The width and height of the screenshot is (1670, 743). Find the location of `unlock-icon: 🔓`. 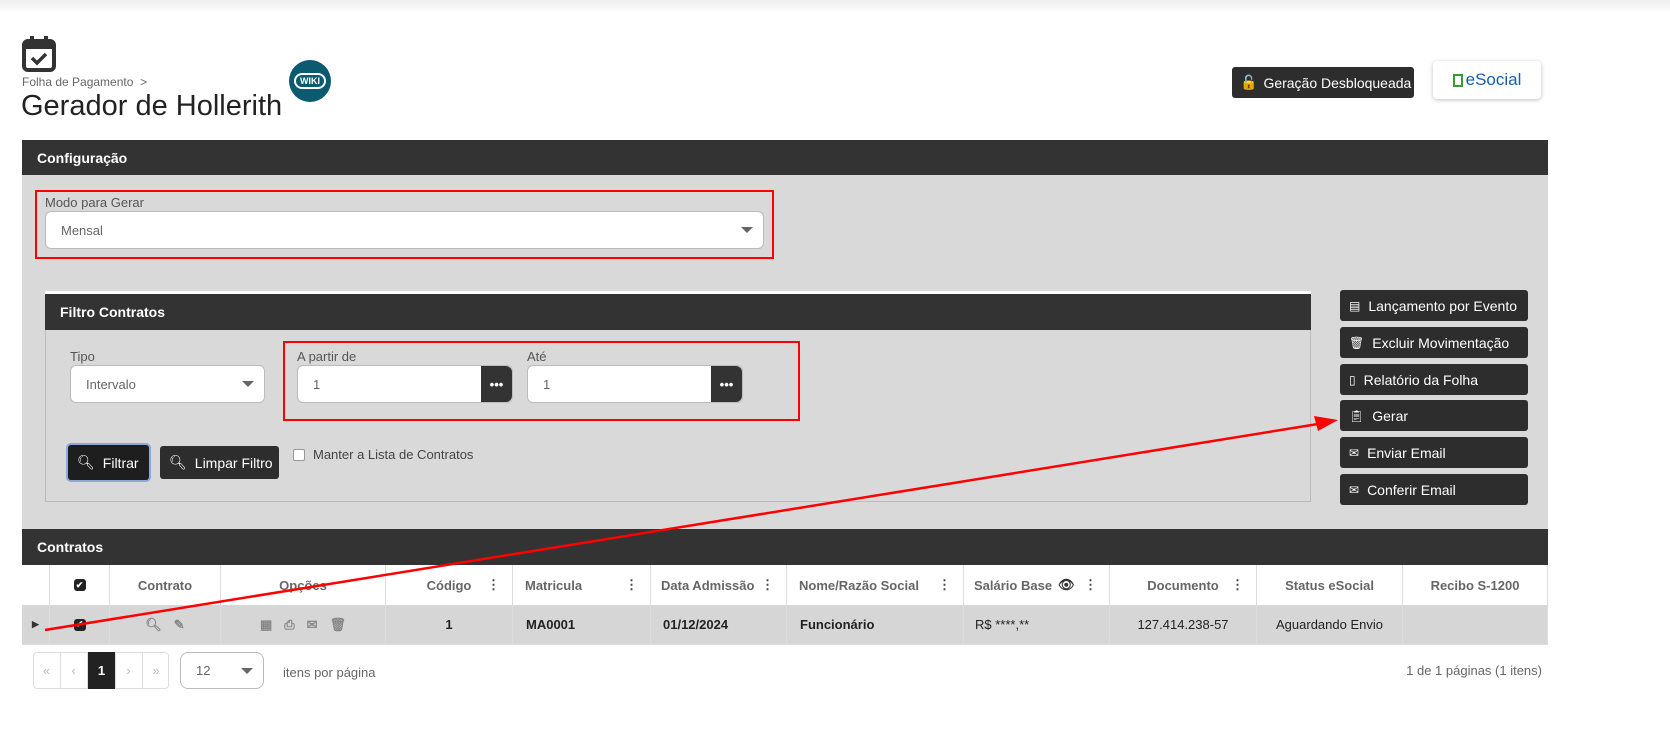

unlock-icon: 🔓 is located at coordinates (1249, 82).